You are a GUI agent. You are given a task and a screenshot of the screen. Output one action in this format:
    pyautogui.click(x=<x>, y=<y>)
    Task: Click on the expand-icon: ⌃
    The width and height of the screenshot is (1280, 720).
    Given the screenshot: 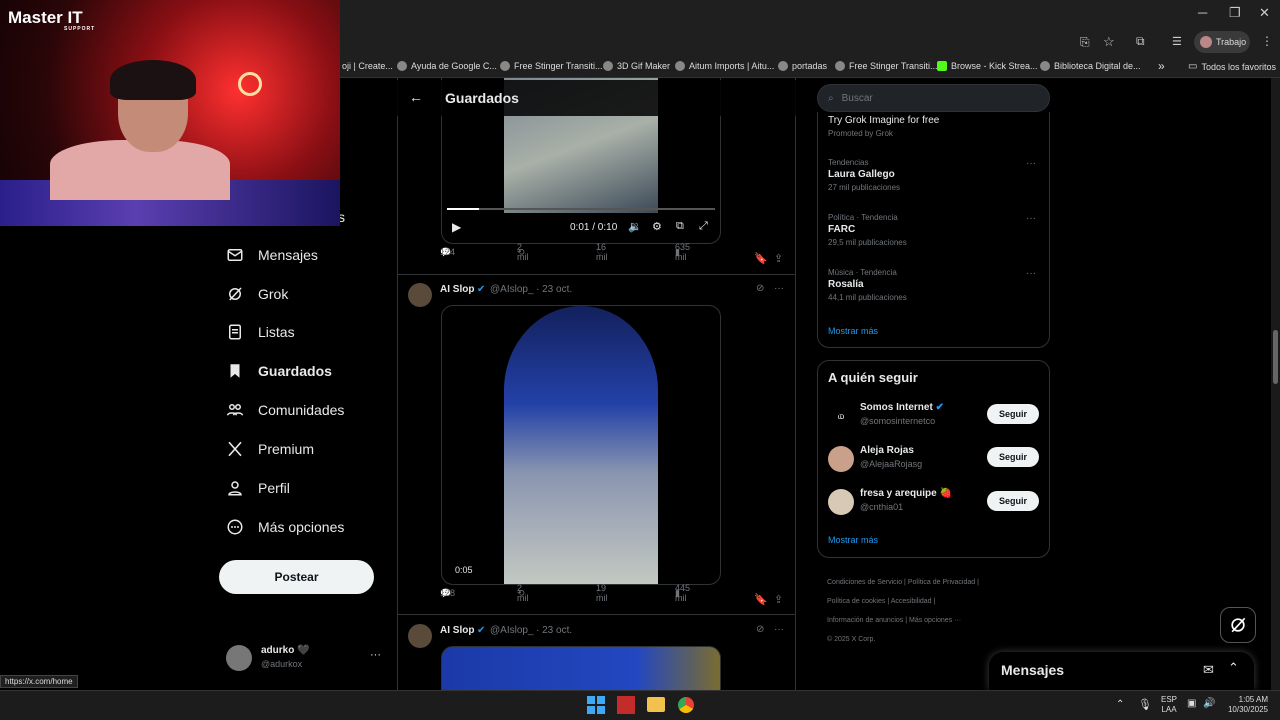 What is the action you would take?
    pyautogui.click(x=1233, y=668)
    